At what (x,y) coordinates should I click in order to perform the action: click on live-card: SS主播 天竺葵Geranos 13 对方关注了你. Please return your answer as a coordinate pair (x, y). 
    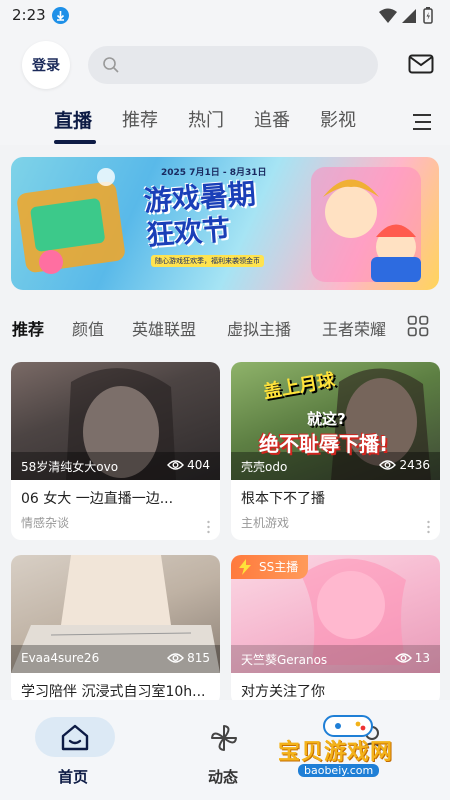
    Looking at the image, I should click on (335, 630).